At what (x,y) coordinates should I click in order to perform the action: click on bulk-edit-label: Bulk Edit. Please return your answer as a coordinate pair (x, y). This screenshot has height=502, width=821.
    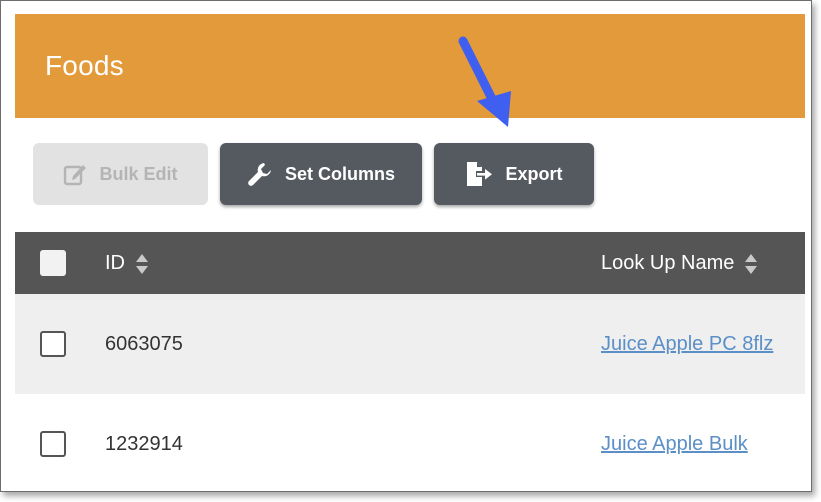
    Looking at the image, I should click on (138, 173).